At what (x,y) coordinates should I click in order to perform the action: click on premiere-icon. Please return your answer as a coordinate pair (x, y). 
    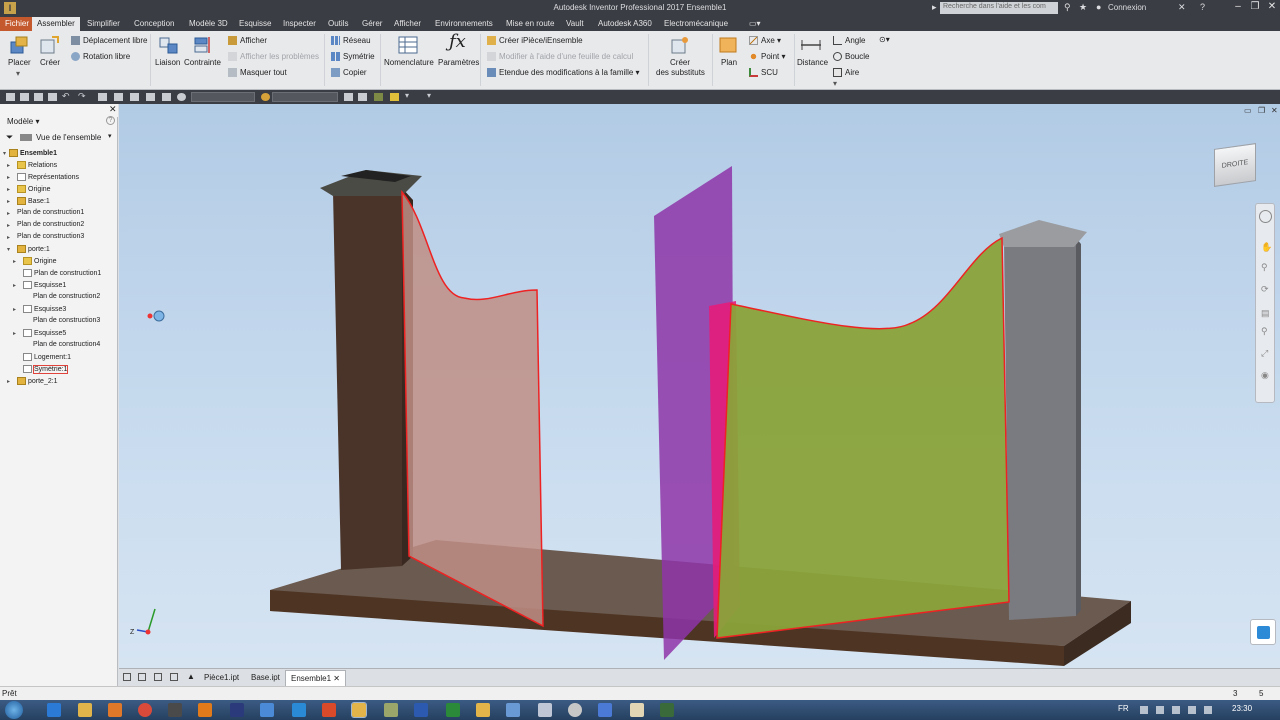
    Looking at the image, I should click on (237, 710).